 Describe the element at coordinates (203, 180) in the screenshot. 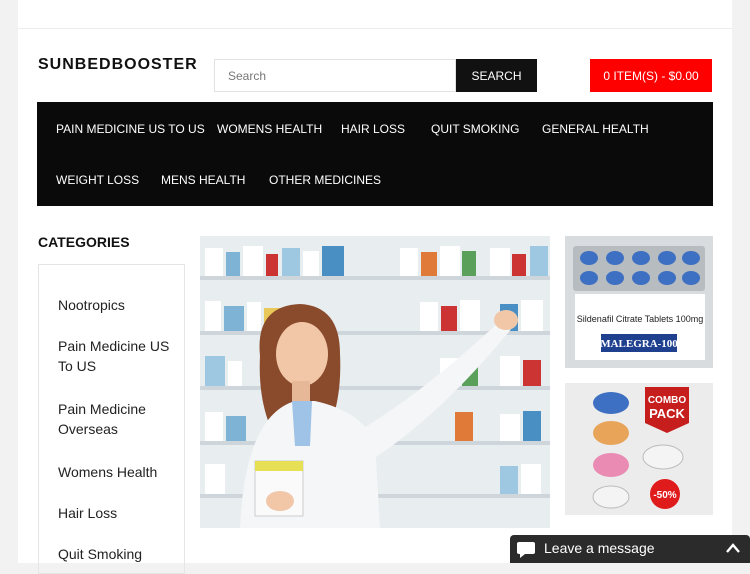

I see `nav-item-mens-health: MENS HEALTH` at that location.